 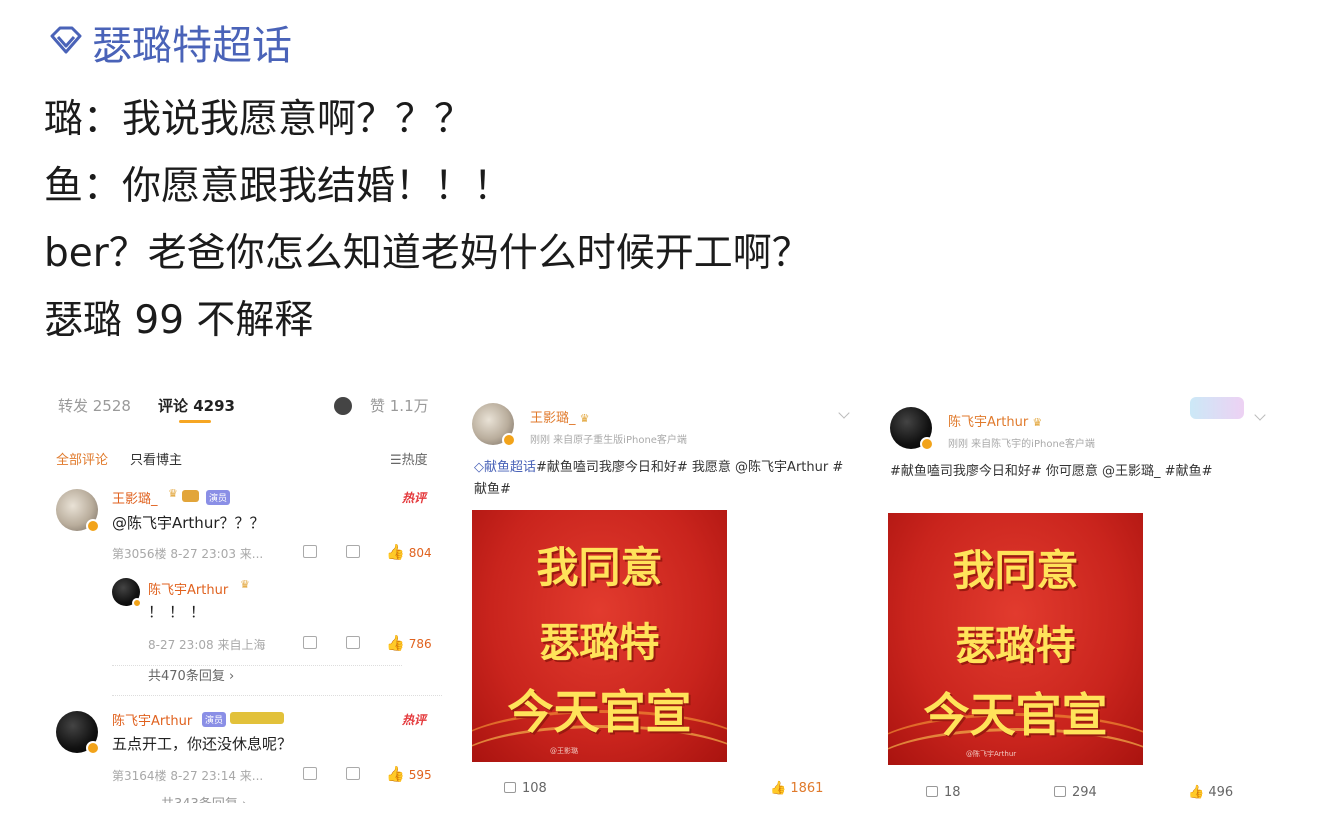 I want to click on watermark: @陈飞宇Arthur, so click(x=991, y=754).